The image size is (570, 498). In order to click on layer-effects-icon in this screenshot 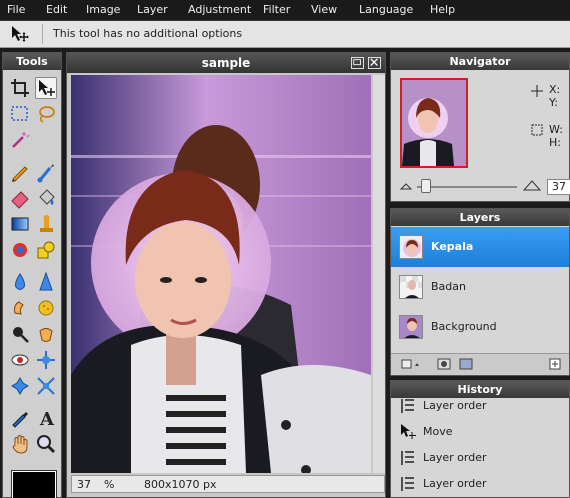, I will do `click(466, 365)`.